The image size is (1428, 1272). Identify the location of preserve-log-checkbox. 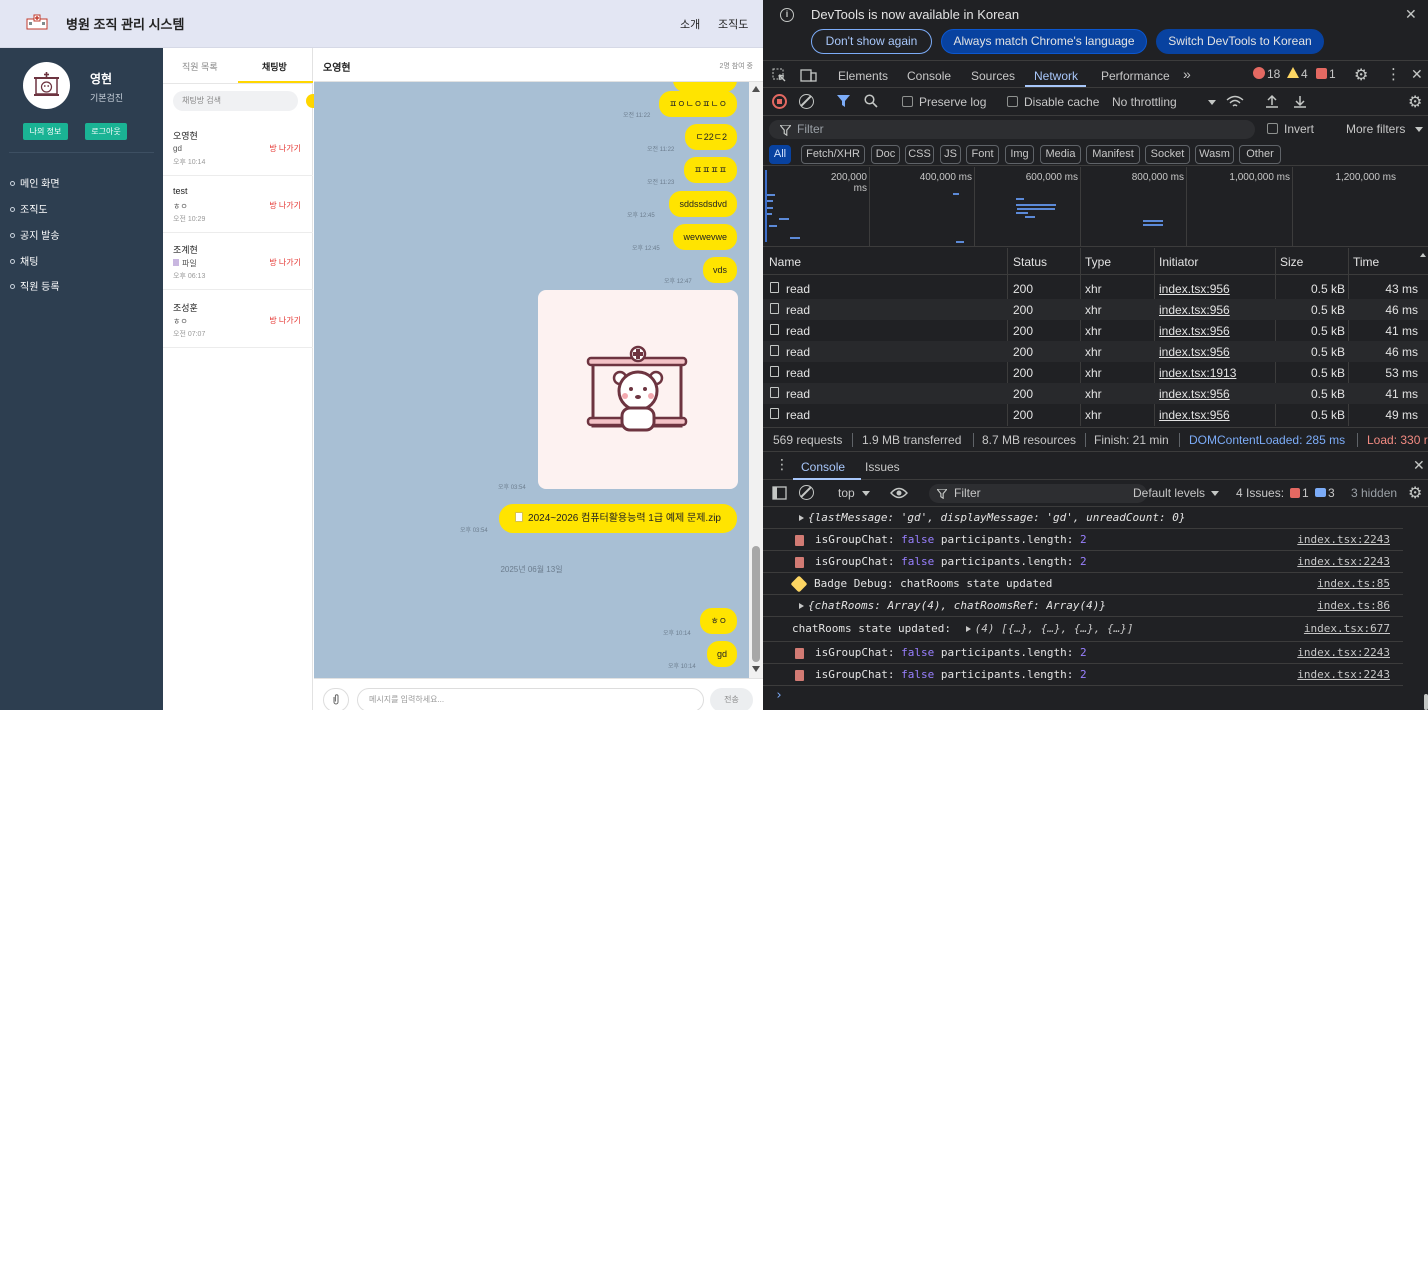
(907, 101).